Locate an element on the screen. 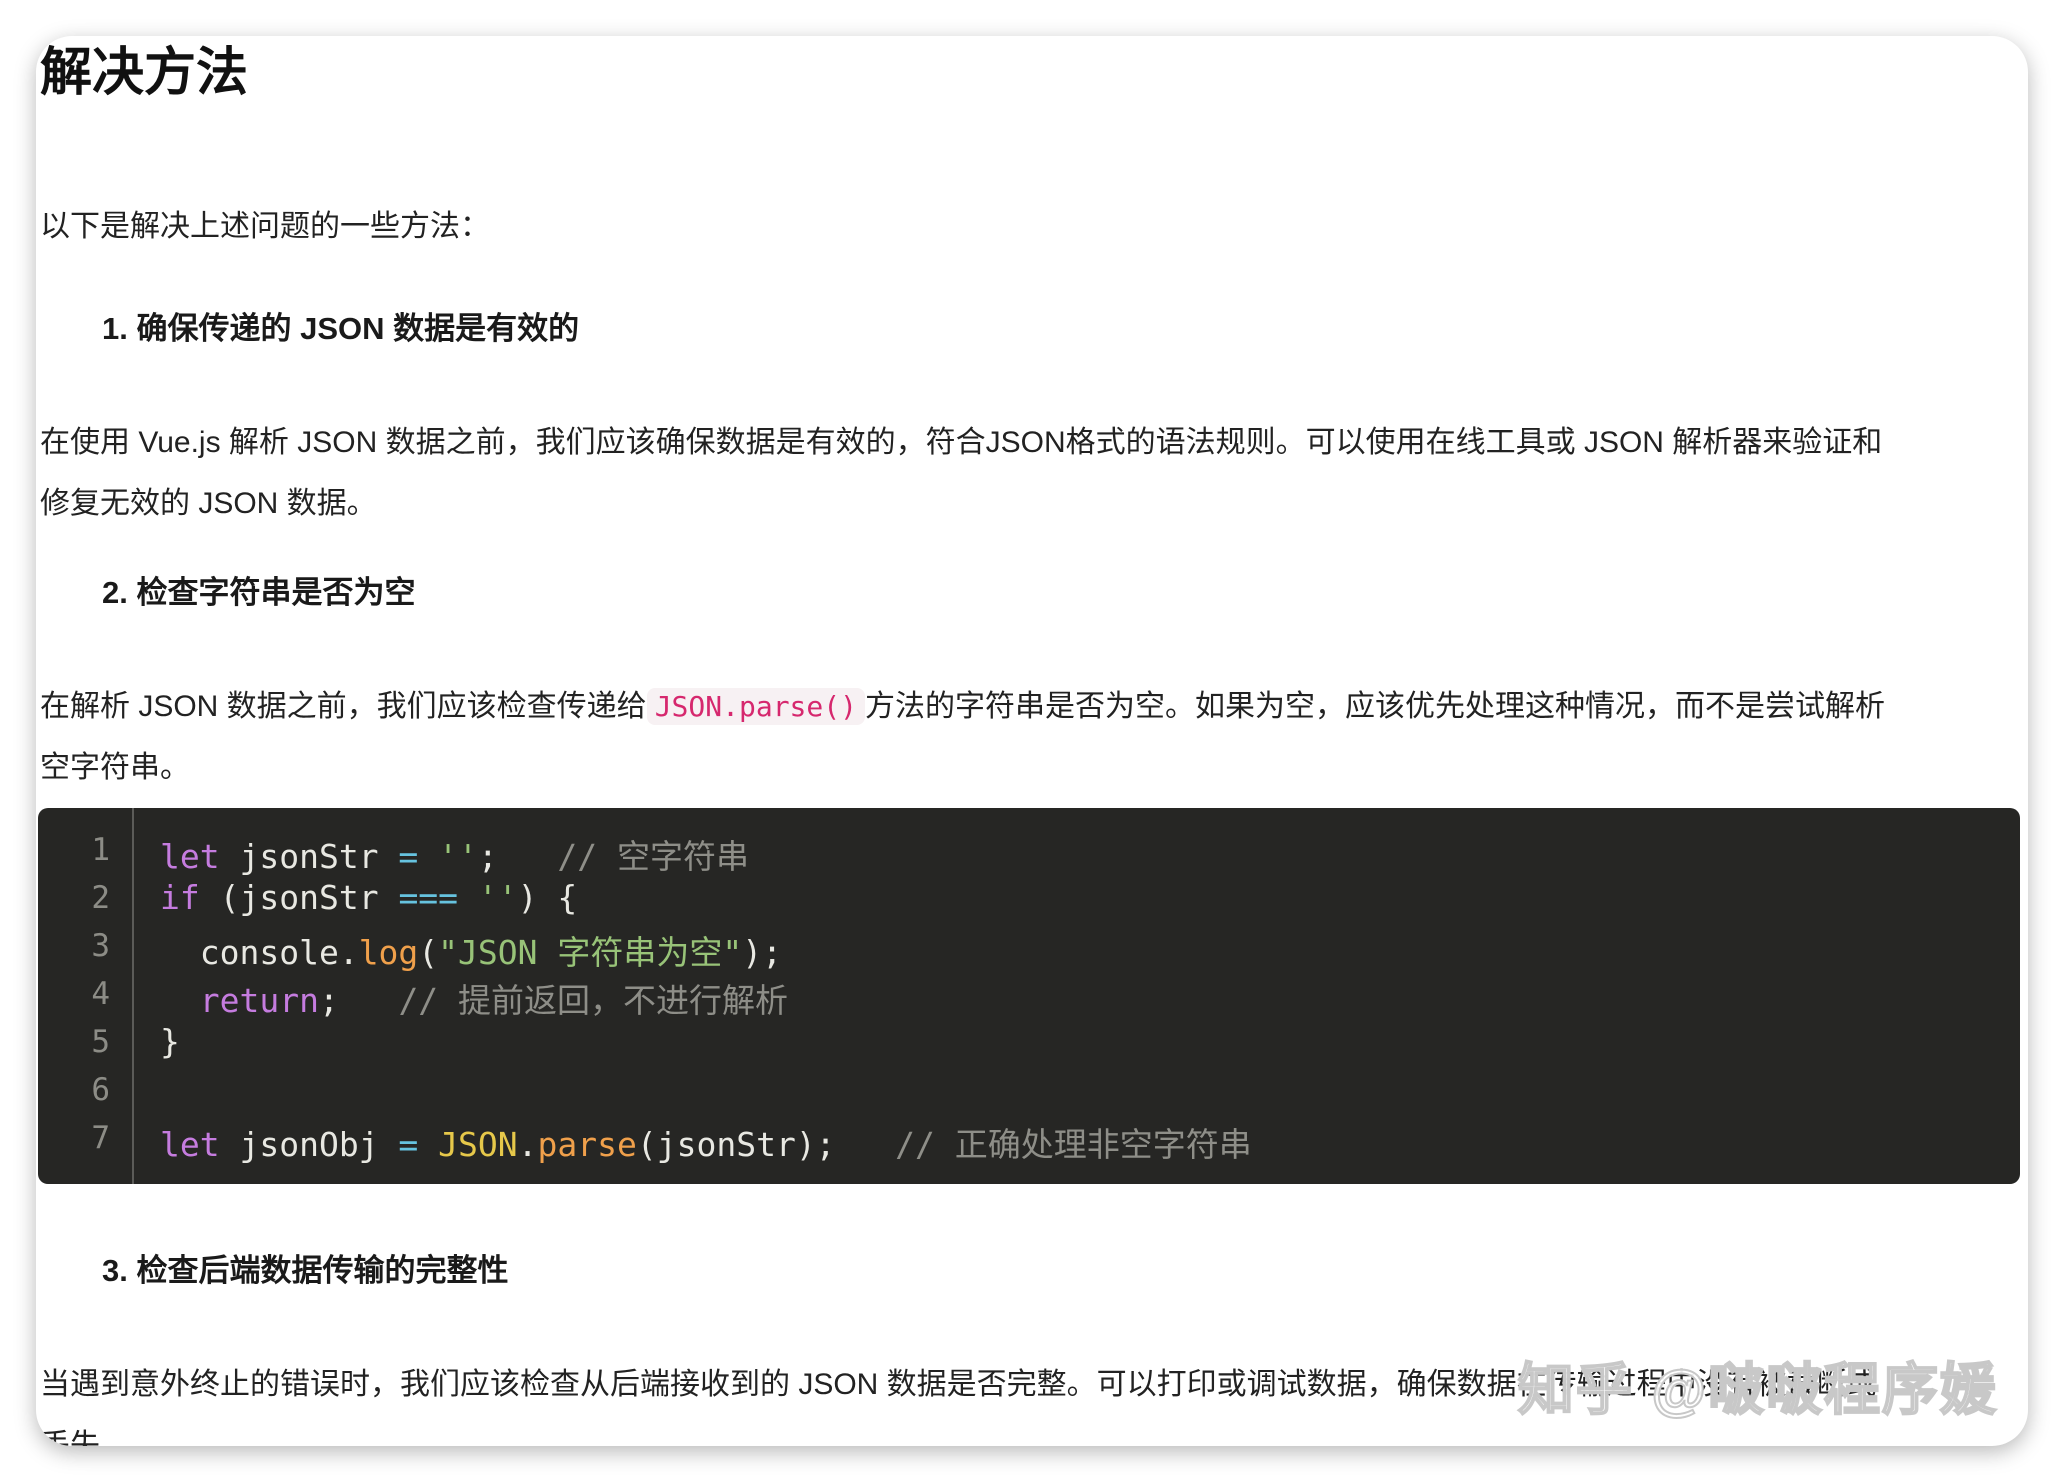 The image size is (2062, 1480). code-comment: // 提前返回，不进行解析 is located at coordinates (593, 1000).